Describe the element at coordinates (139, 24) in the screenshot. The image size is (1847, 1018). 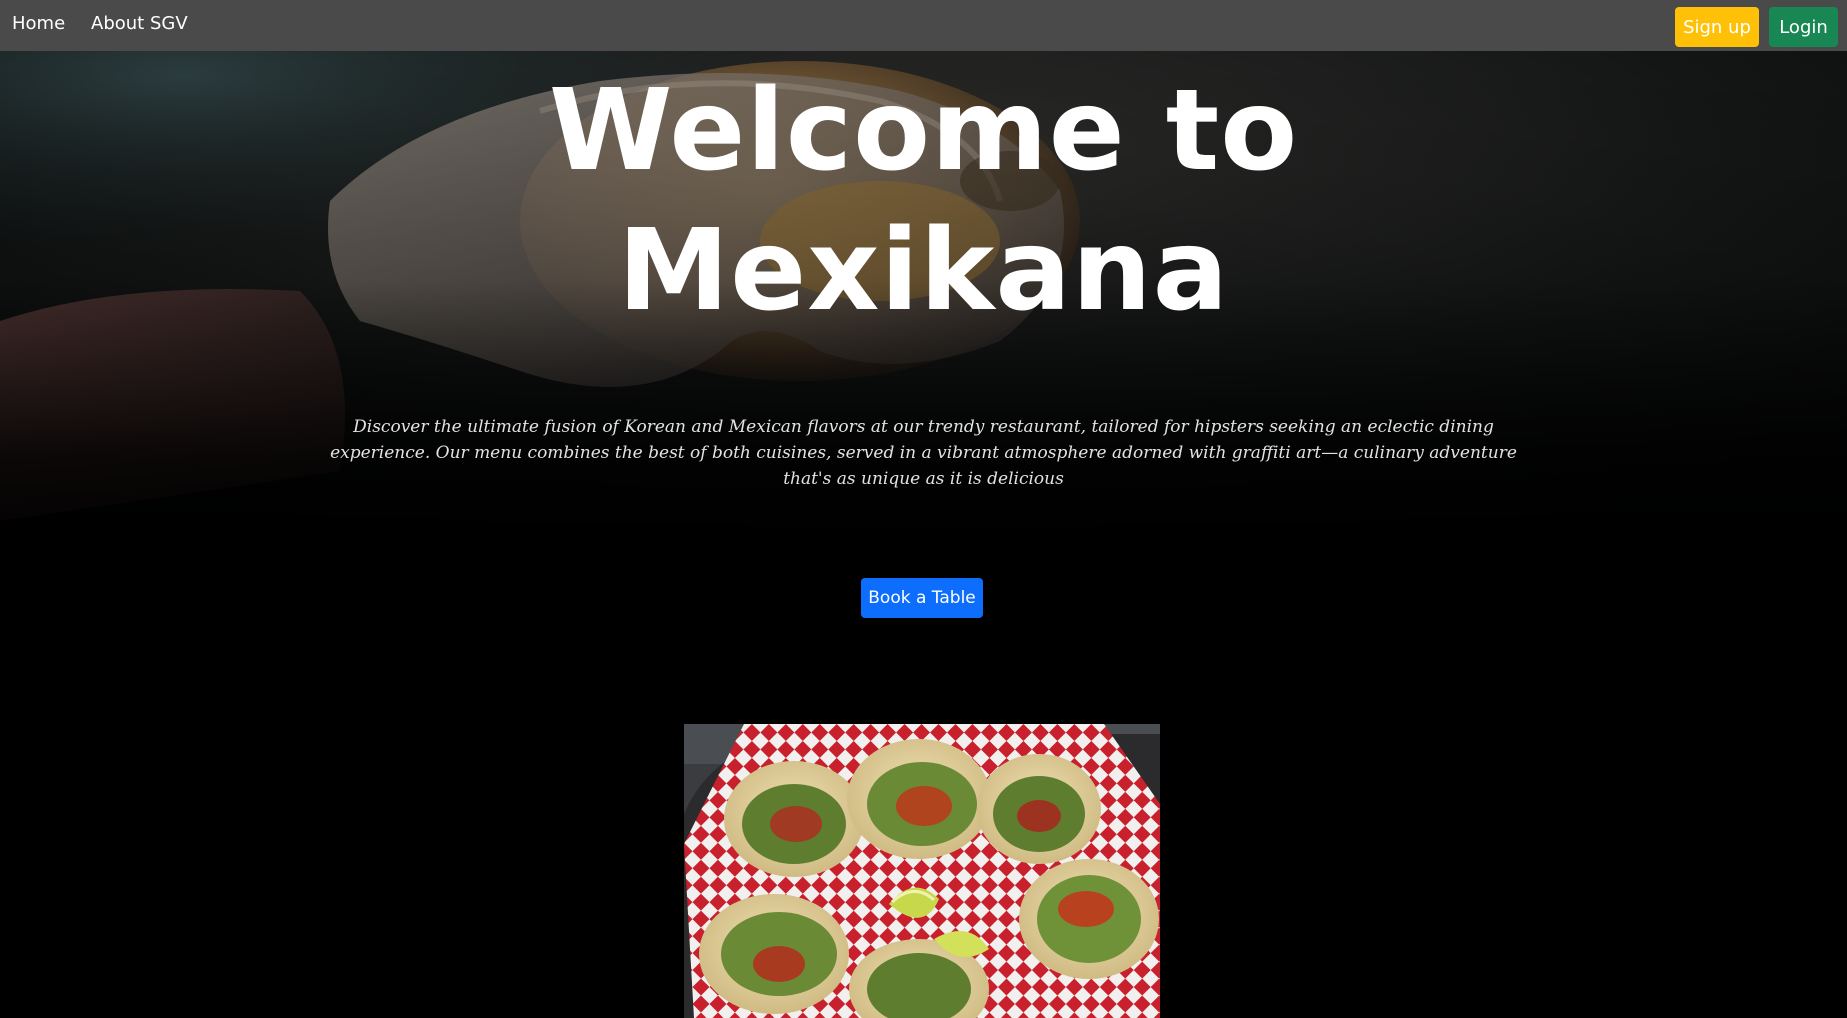
I see `nav-link-about-sgv: About SGV` at that location.